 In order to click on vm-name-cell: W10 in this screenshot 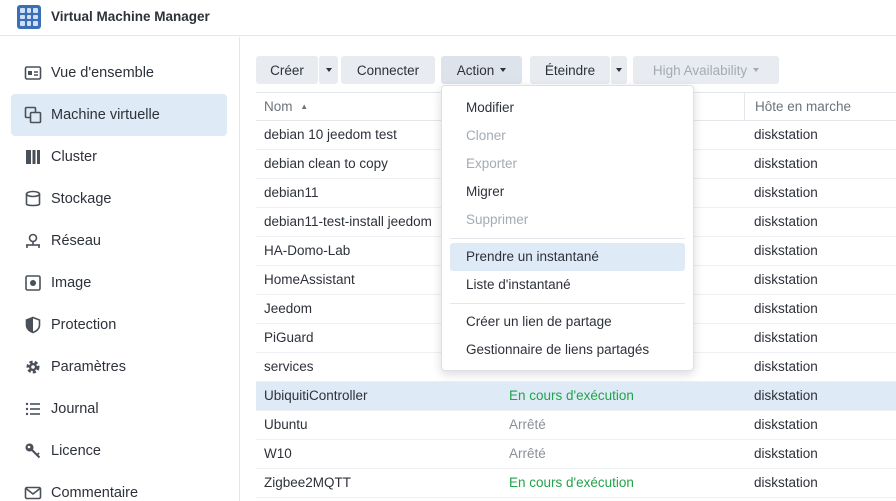, I will do `click(278, 453)`.